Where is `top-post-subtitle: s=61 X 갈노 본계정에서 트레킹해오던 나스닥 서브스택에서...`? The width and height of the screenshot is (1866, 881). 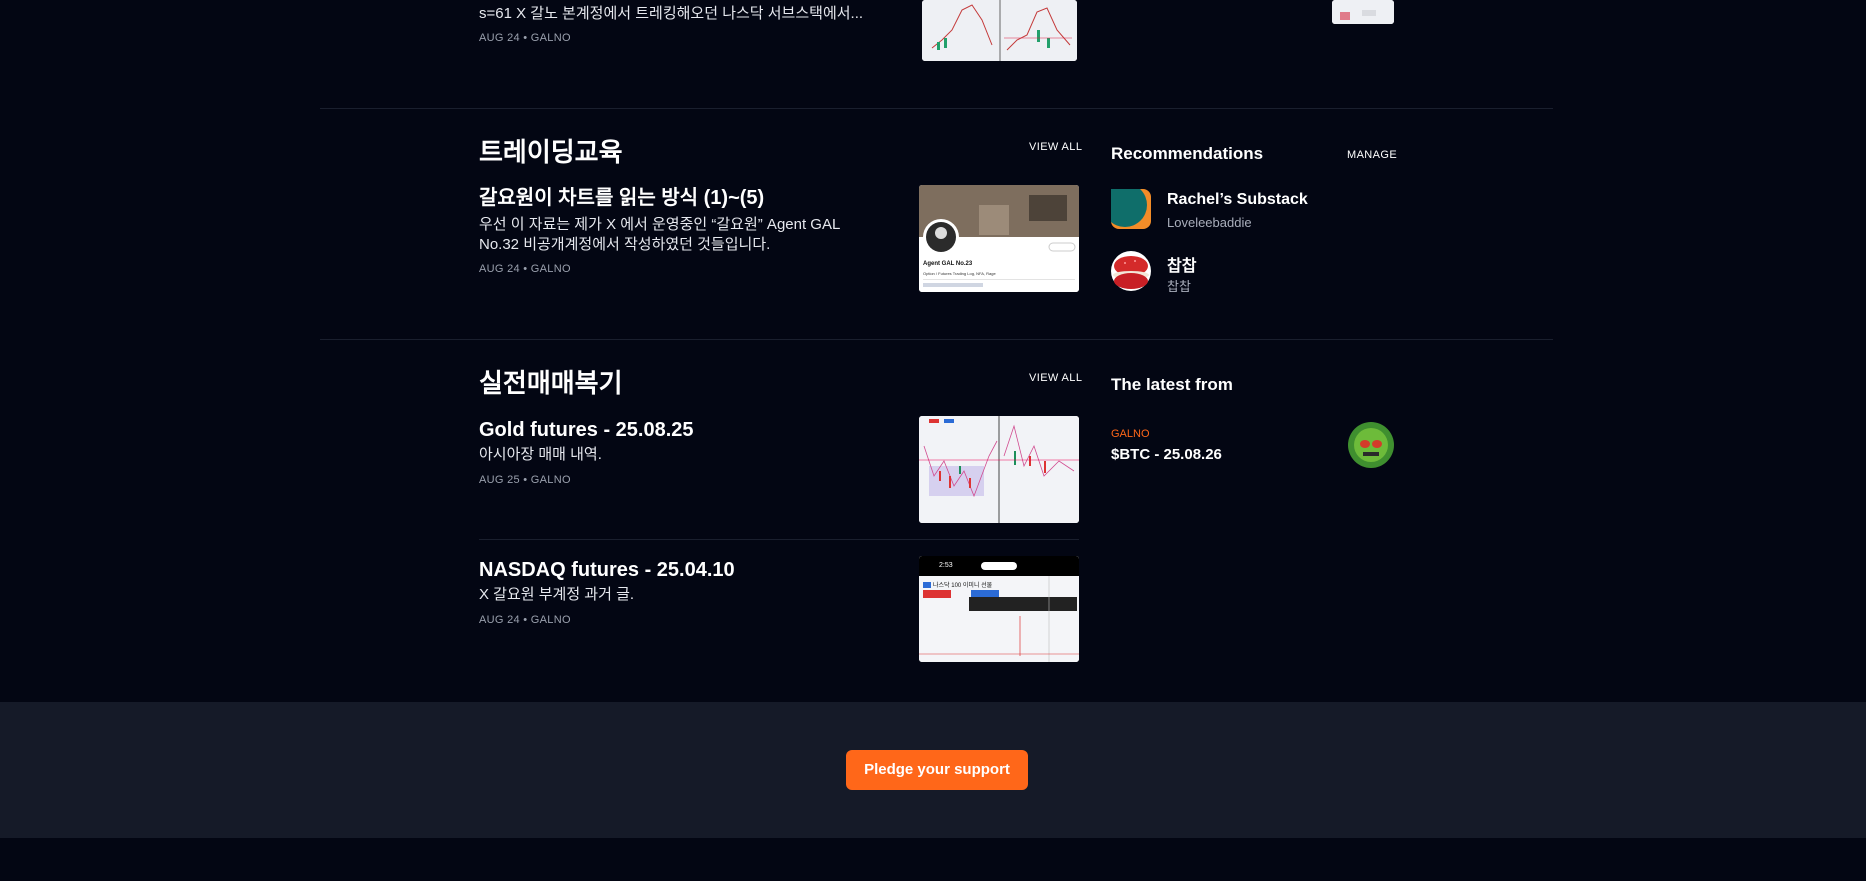 top-post-subtitle: s=61 X 갈노 본계정에서 트레킹해오던 나스닥 서브스택에서... is located at coordinates (694, 14).